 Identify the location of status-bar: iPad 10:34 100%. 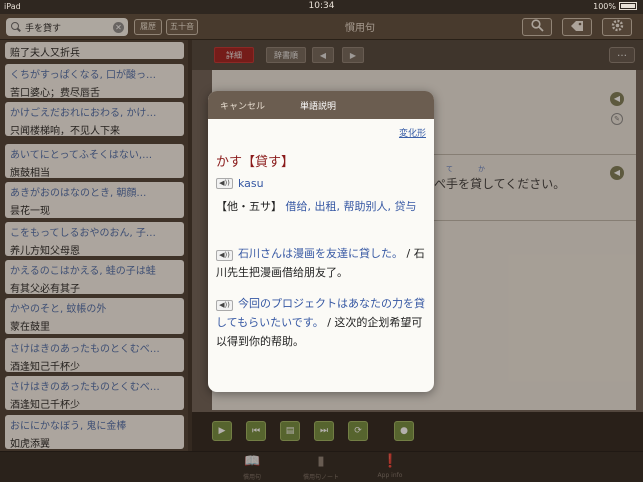
(321, 7).